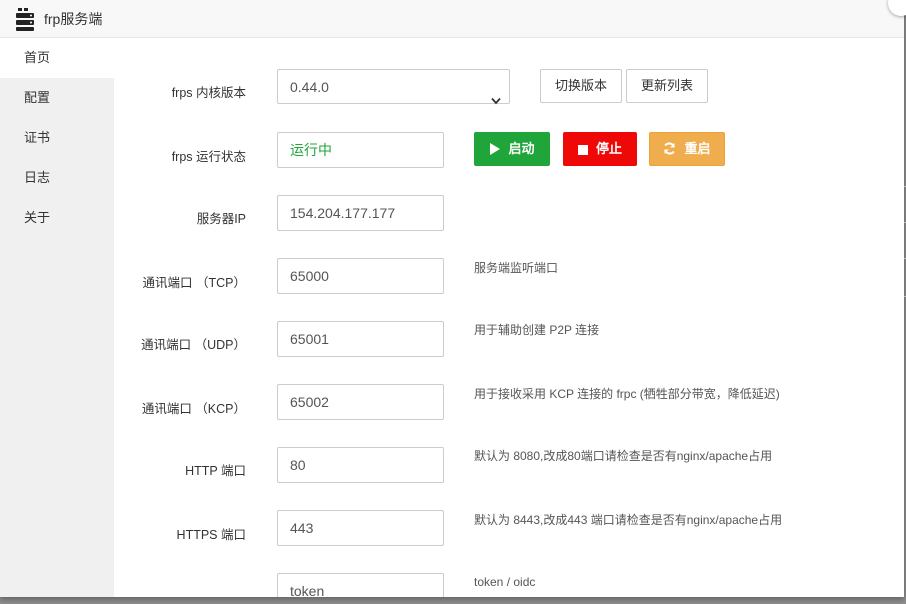  I want to click on play-icon, so click(495, 149).